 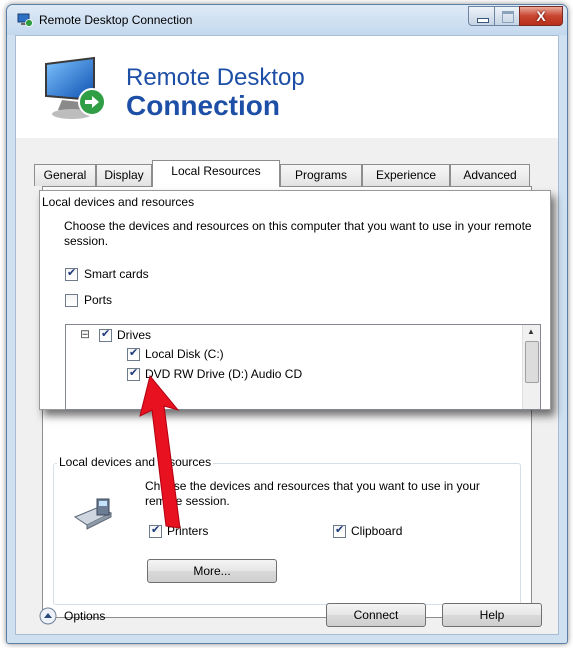 I want to click on tab-general: General, so click(x=65, y=175).